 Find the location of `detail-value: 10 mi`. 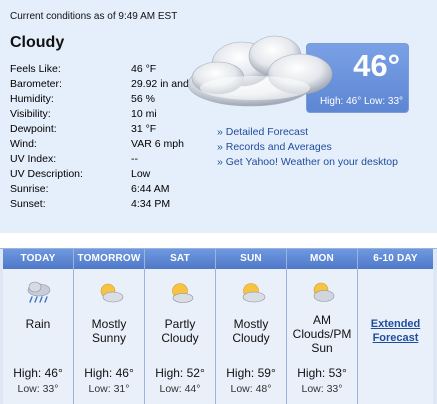

detail-value: 10 mi is located at coordinates (144, 114).